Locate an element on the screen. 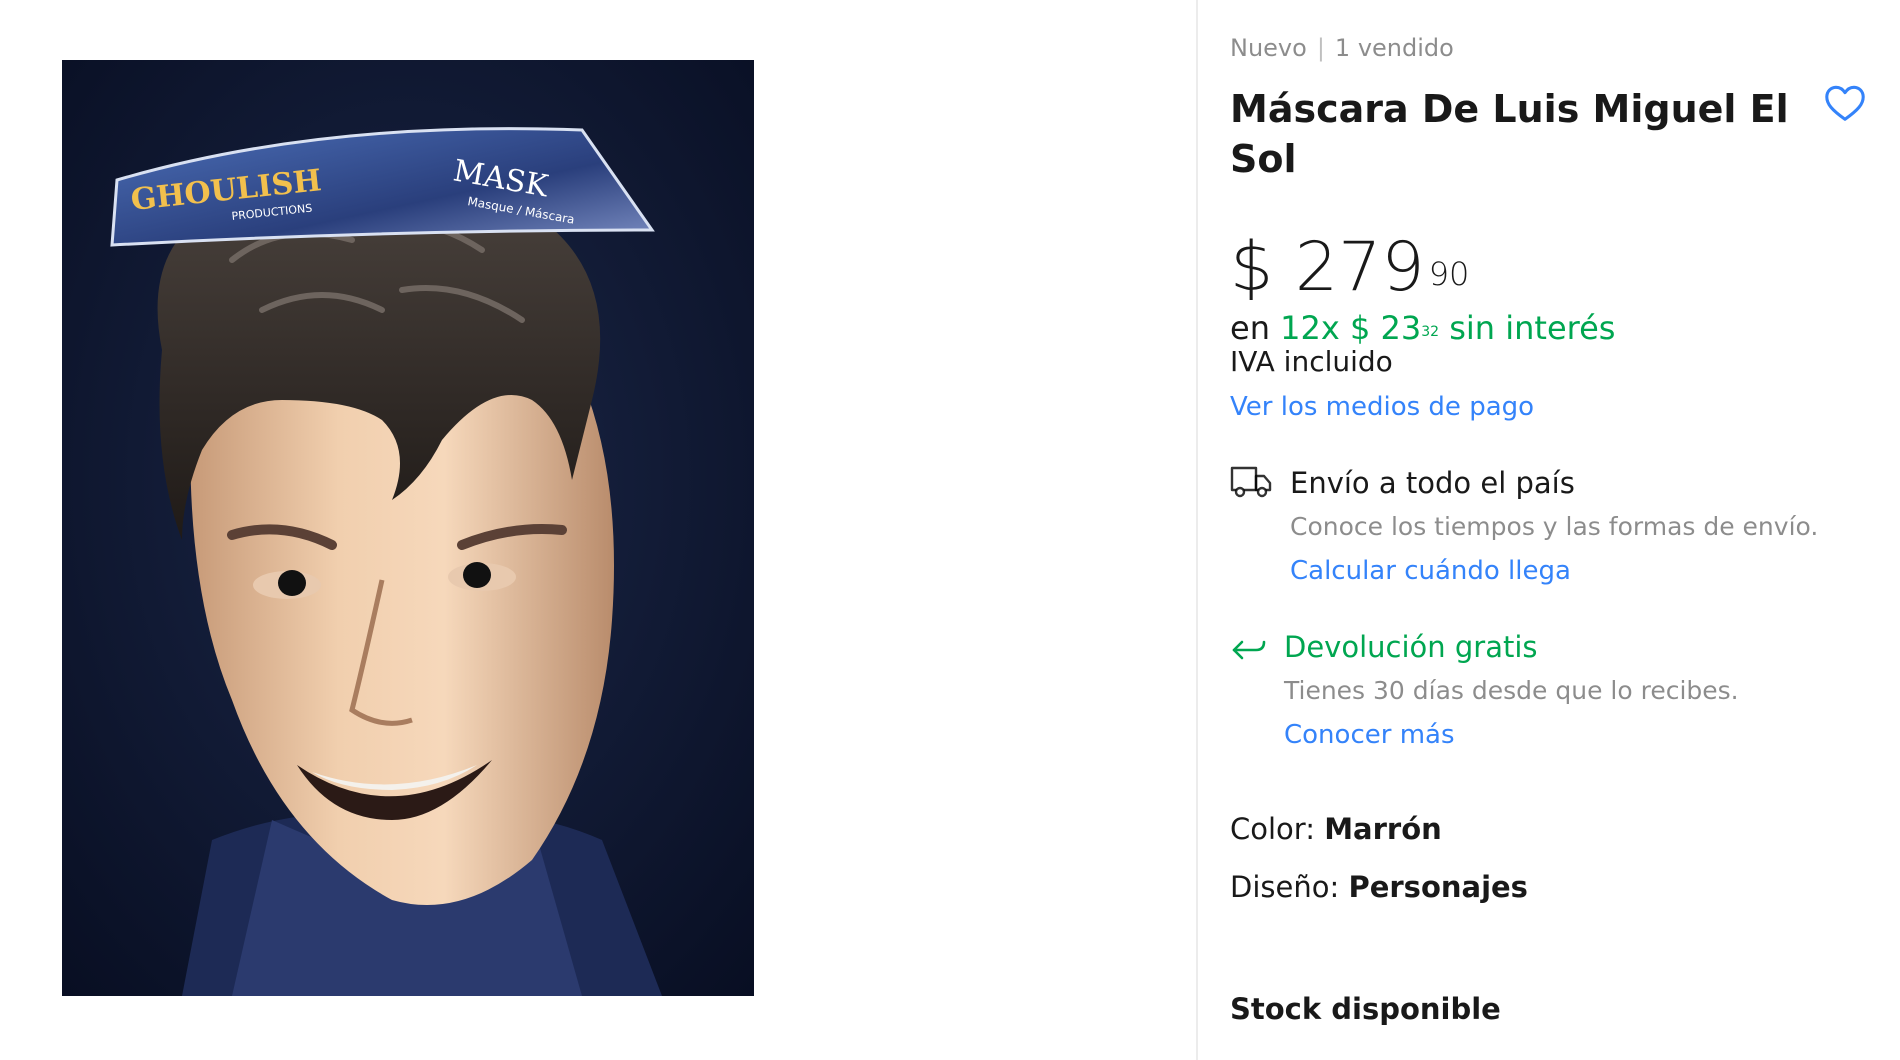  price-amount: 279 is located at coordinates (1359, 267).